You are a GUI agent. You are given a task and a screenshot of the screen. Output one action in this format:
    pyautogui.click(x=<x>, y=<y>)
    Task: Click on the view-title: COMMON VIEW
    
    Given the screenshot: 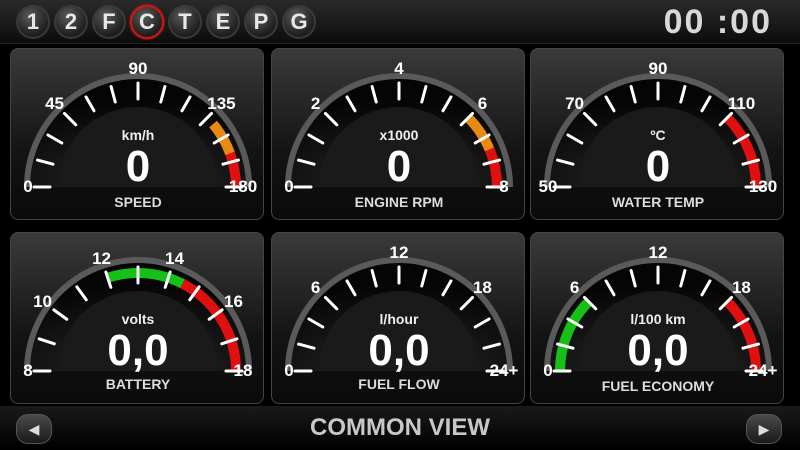 What is the action you would take?
    pyautogui.click(x=400, y=427)
    